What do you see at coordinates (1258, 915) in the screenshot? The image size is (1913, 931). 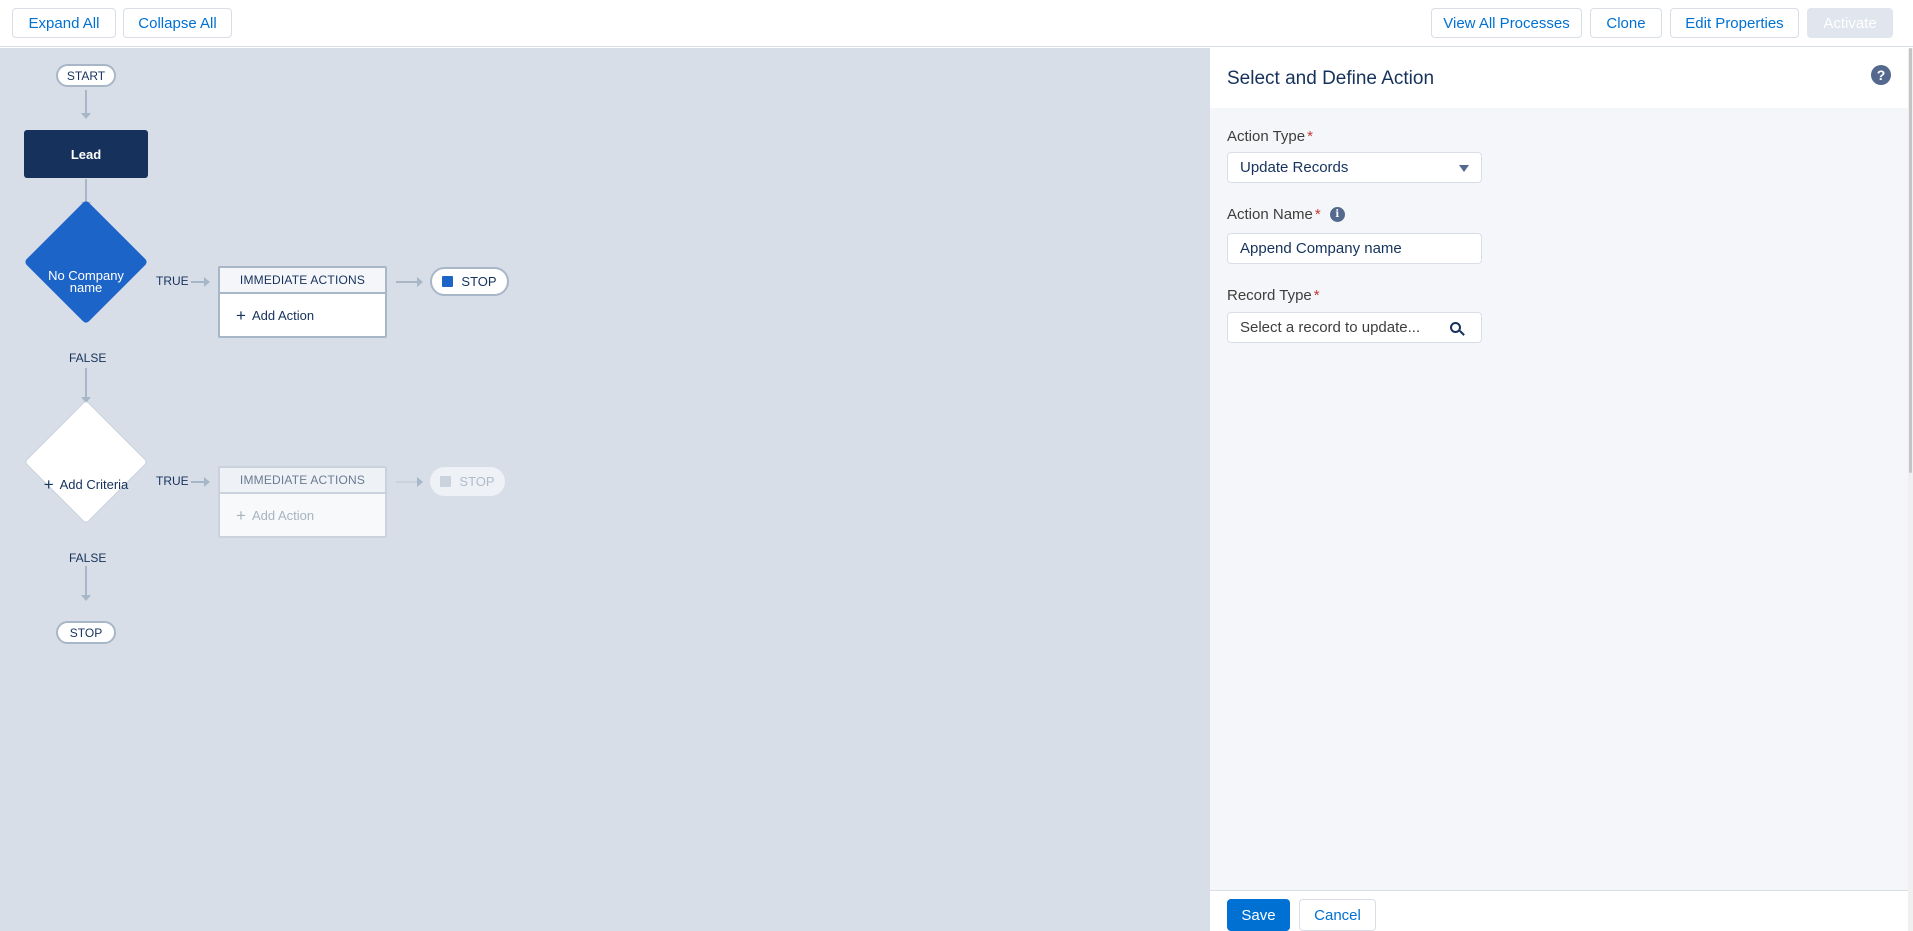 I see `save-button: Save` at bounding box center [1258, 915].